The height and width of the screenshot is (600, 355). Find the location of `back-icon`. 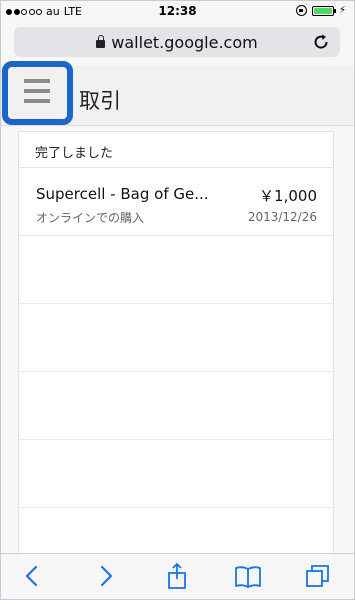

back-icon is located at coordinates (33, 576).